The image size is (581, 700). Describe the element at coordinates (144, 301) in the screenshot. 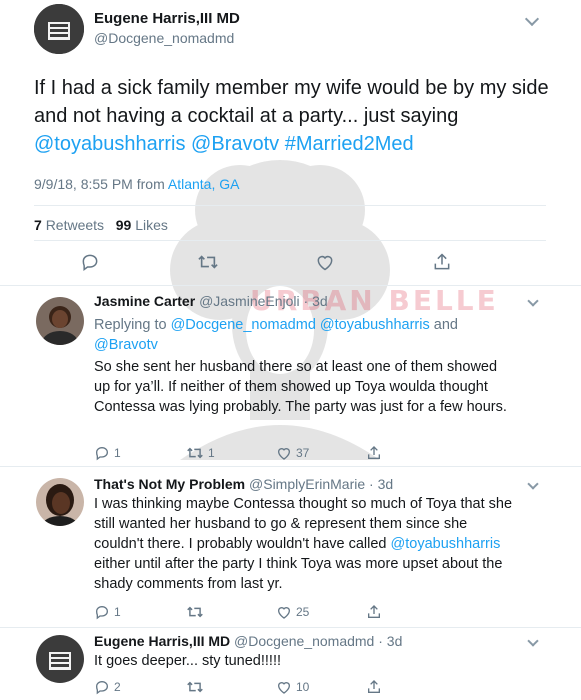

I see `author-name: Jasmine Carter` at that location.